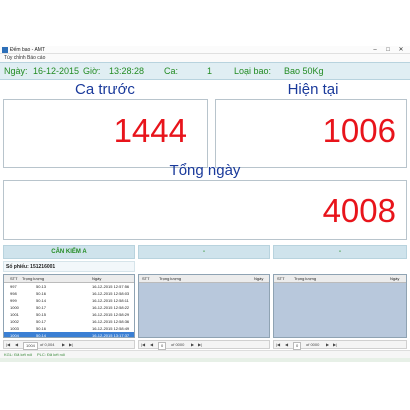 The height and width of the screenshot is (410, 410). I want to click on date-value: 16-12-2015, so click(56, 71).